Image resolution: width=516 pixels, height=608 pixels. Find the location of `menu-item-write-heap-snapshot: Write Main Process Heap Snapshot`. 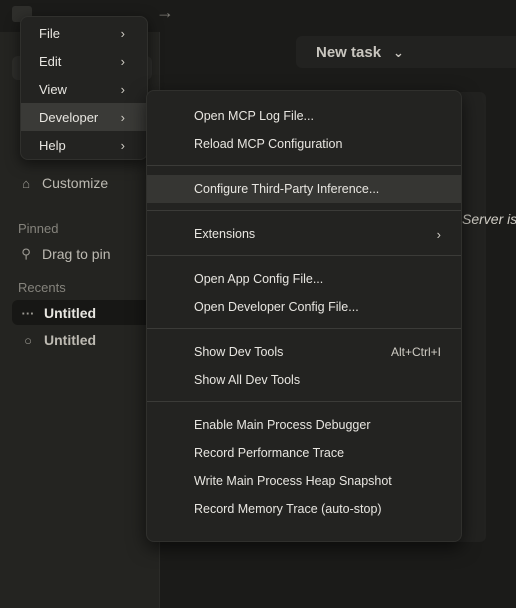

menu-item-write-heap-snapshot: Write Main Process Heap Snapshot is located at coordinates (304, 481).